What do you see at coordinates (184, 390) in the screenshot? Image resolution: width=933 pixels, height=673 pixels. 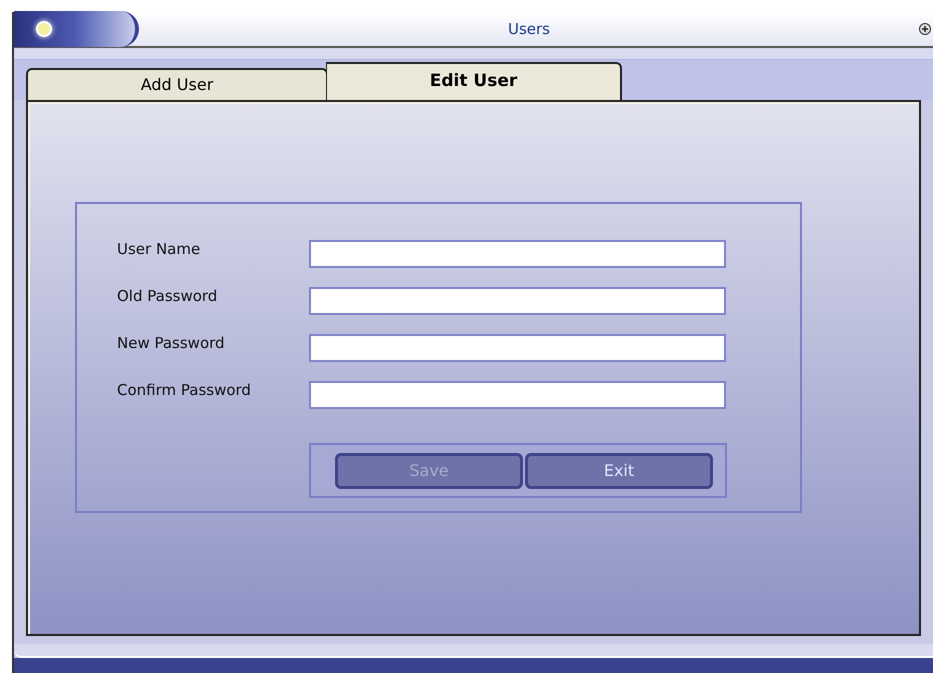 I see `field-label: Confirm Password` at bounding box center [184, 390].